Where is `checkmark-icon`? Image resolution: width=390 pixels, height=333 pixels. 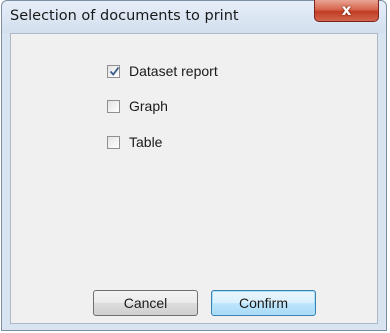 checkmark-icon is located at coordinates (114, 71).